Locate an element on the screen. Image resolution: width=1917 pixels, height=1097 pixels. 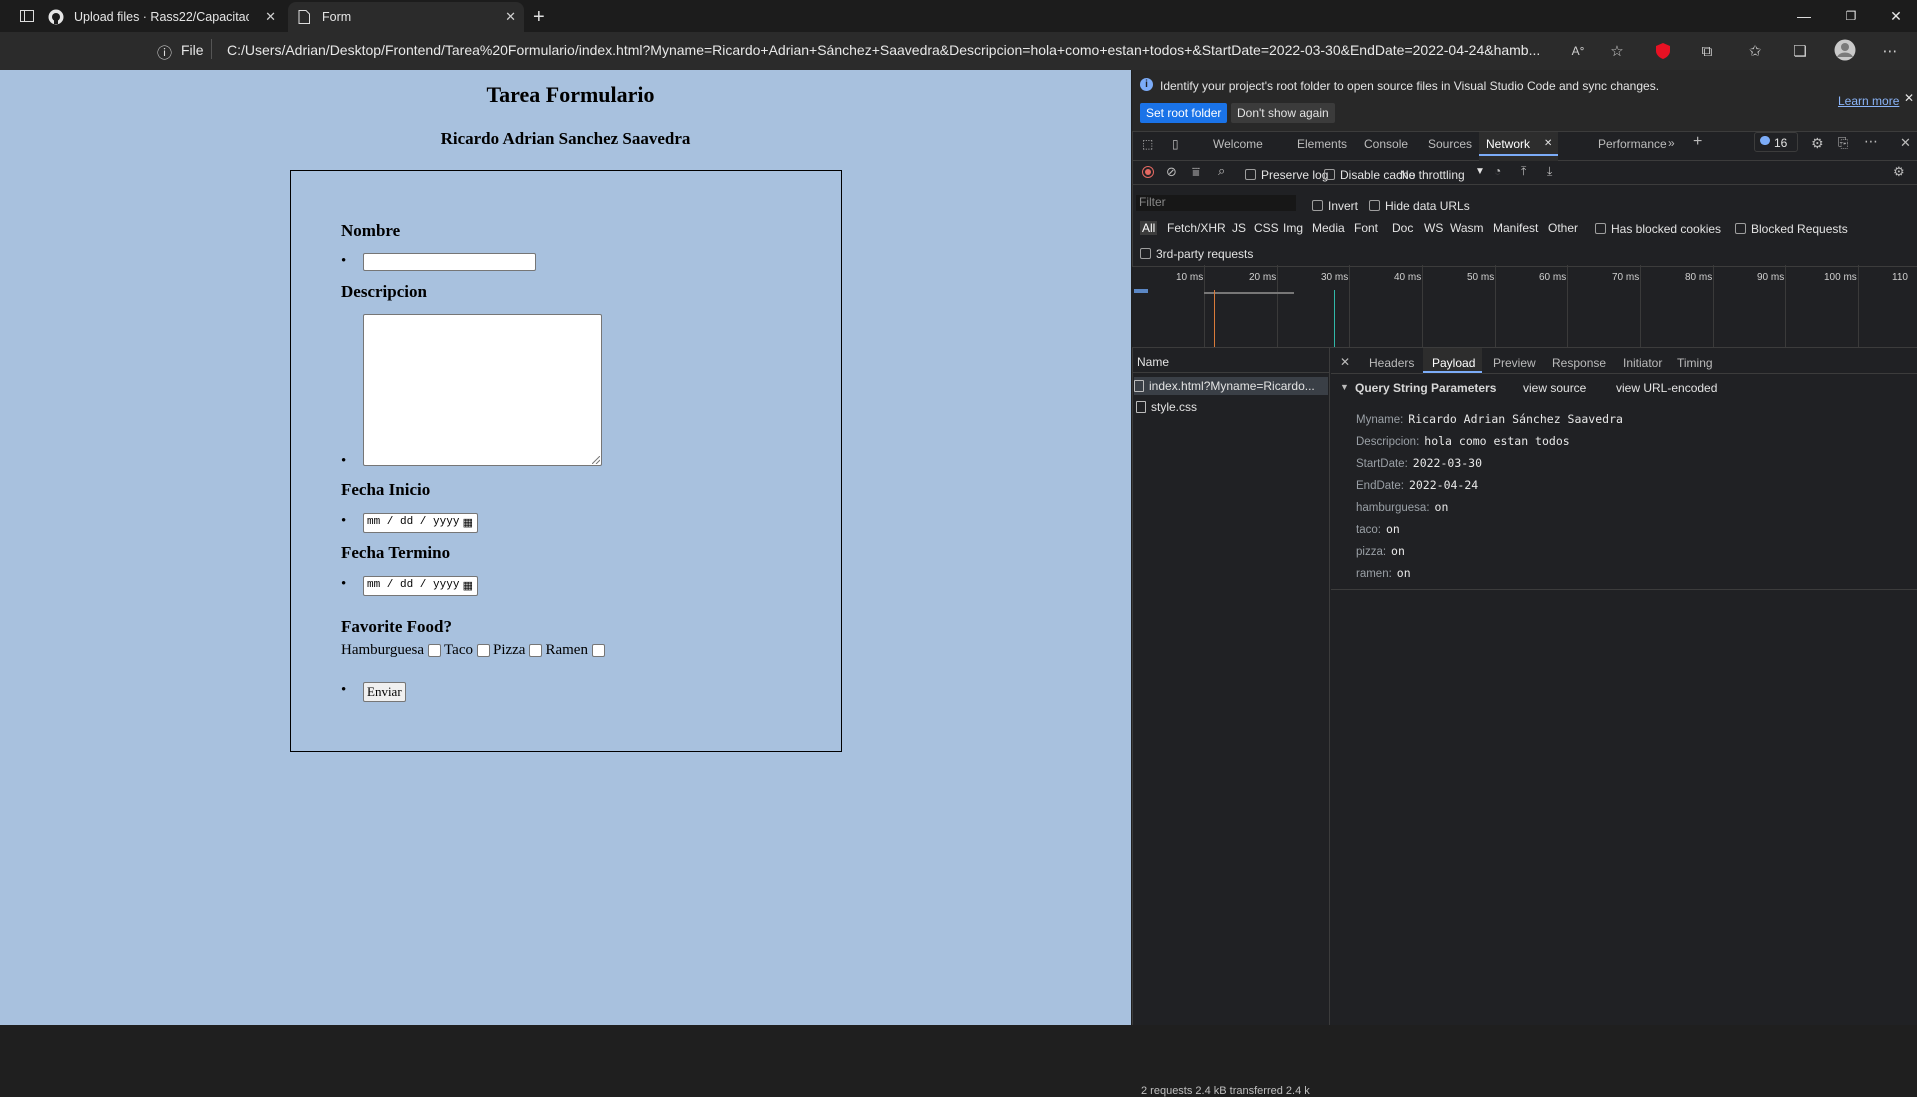
filter-type-js: JS is located at coordinates (1239, 228).